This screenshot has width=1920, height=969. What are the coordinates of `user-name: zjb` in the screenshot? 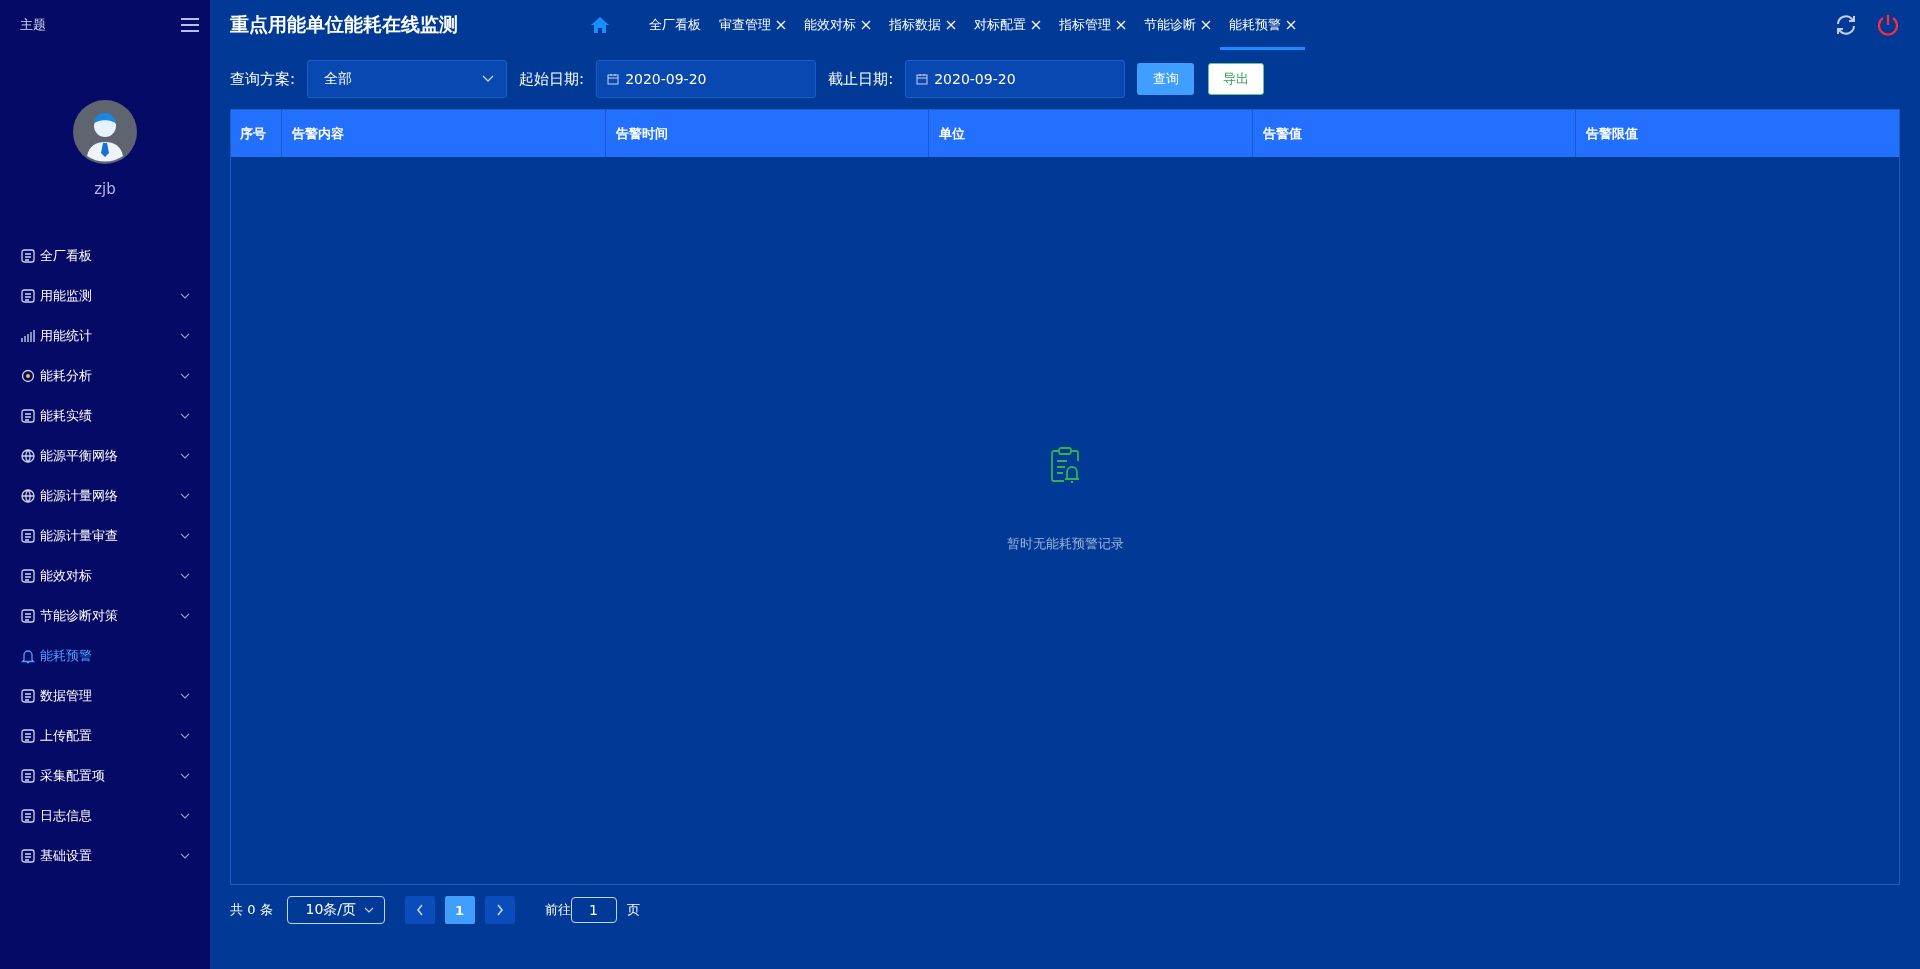 It's located at (105, 189).